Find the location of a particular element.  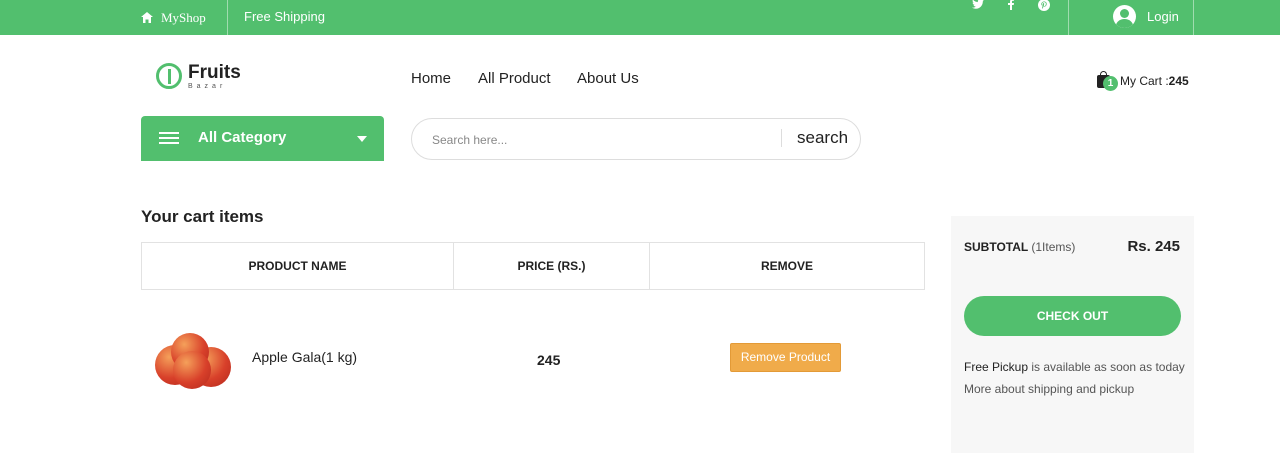

cart-amount: 245 is located at coordinates (1178, 81).